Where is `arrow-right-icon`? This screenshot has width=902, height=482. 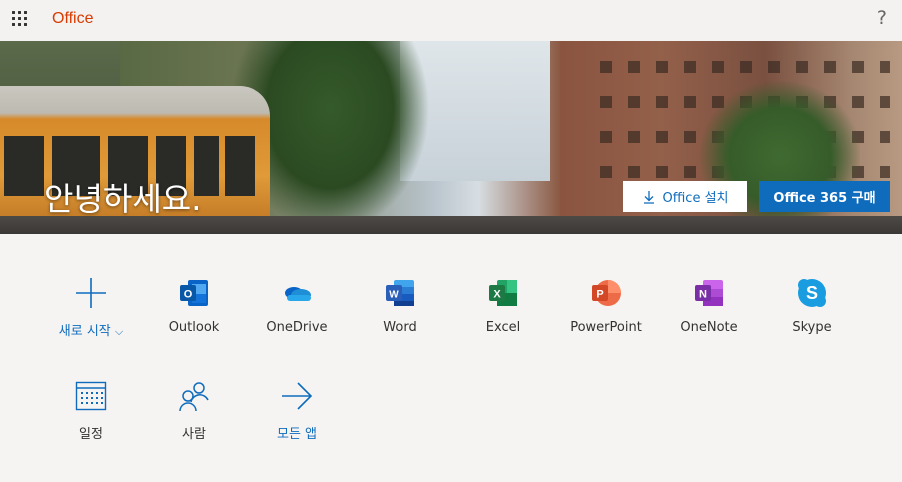 arrow-right-icon is located at coordinates (297, 396).